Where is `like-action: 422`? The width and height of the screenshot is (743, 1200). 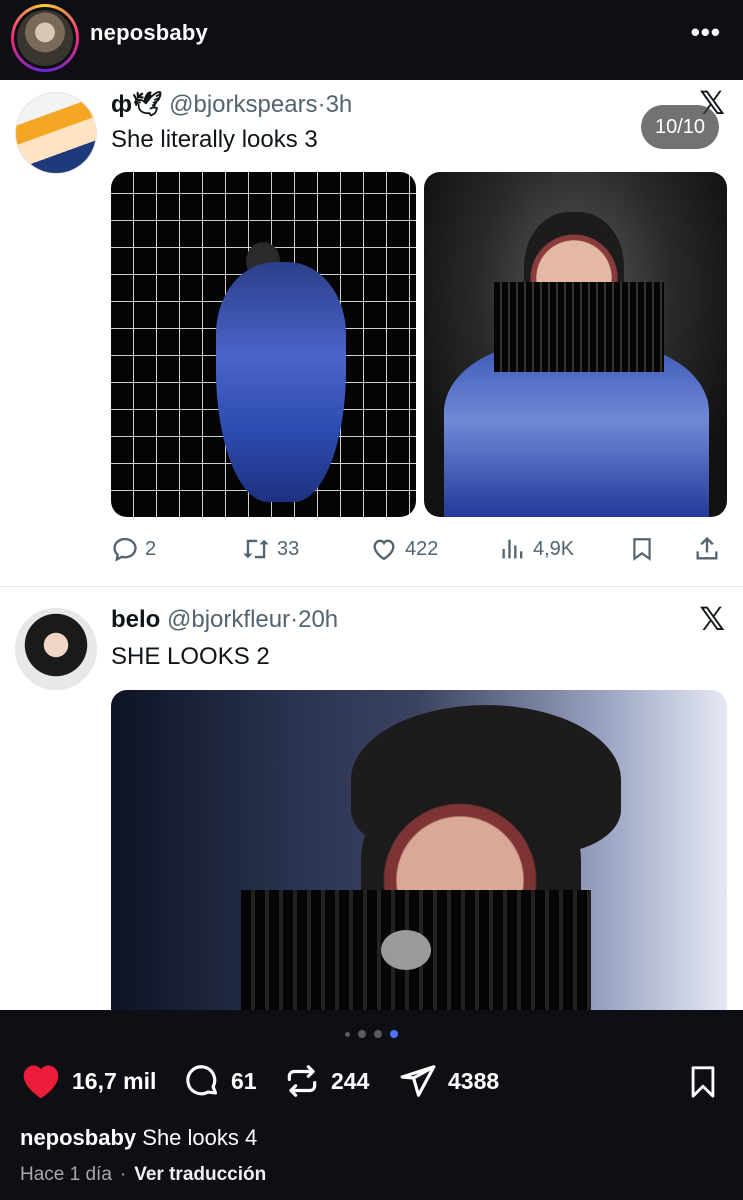 like-action: 422 is located at coordinates (403, 549).